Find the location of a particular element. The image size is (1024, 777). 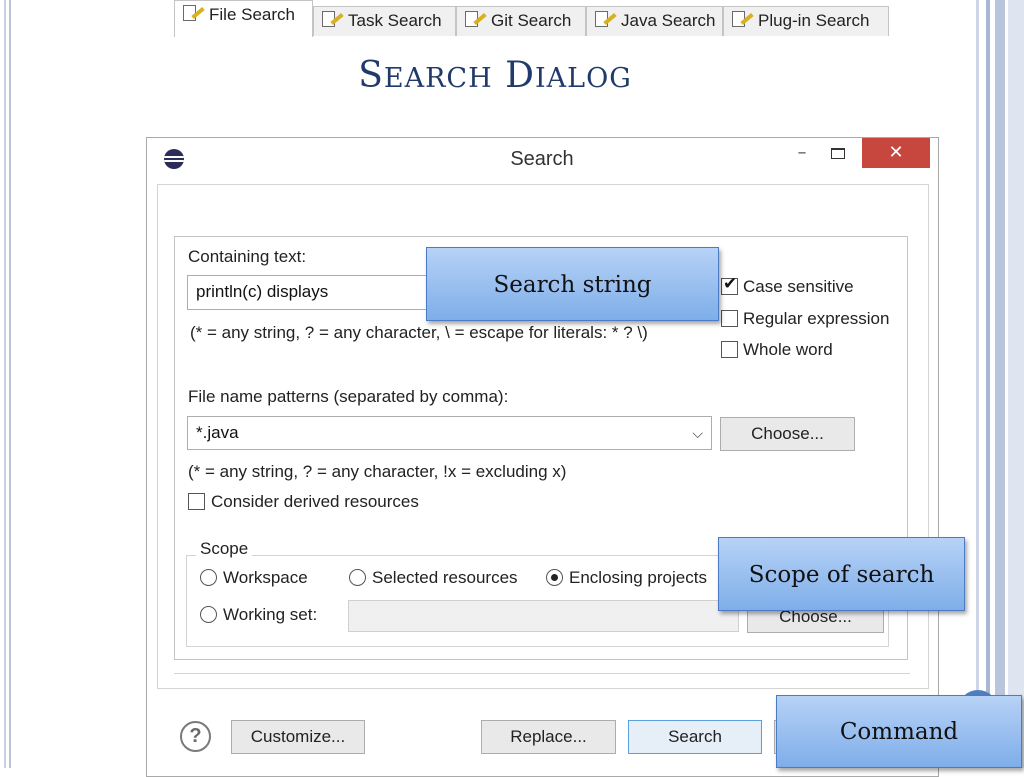

consider-derived-label: Consider derived resources is located at coordinates (315, 501).